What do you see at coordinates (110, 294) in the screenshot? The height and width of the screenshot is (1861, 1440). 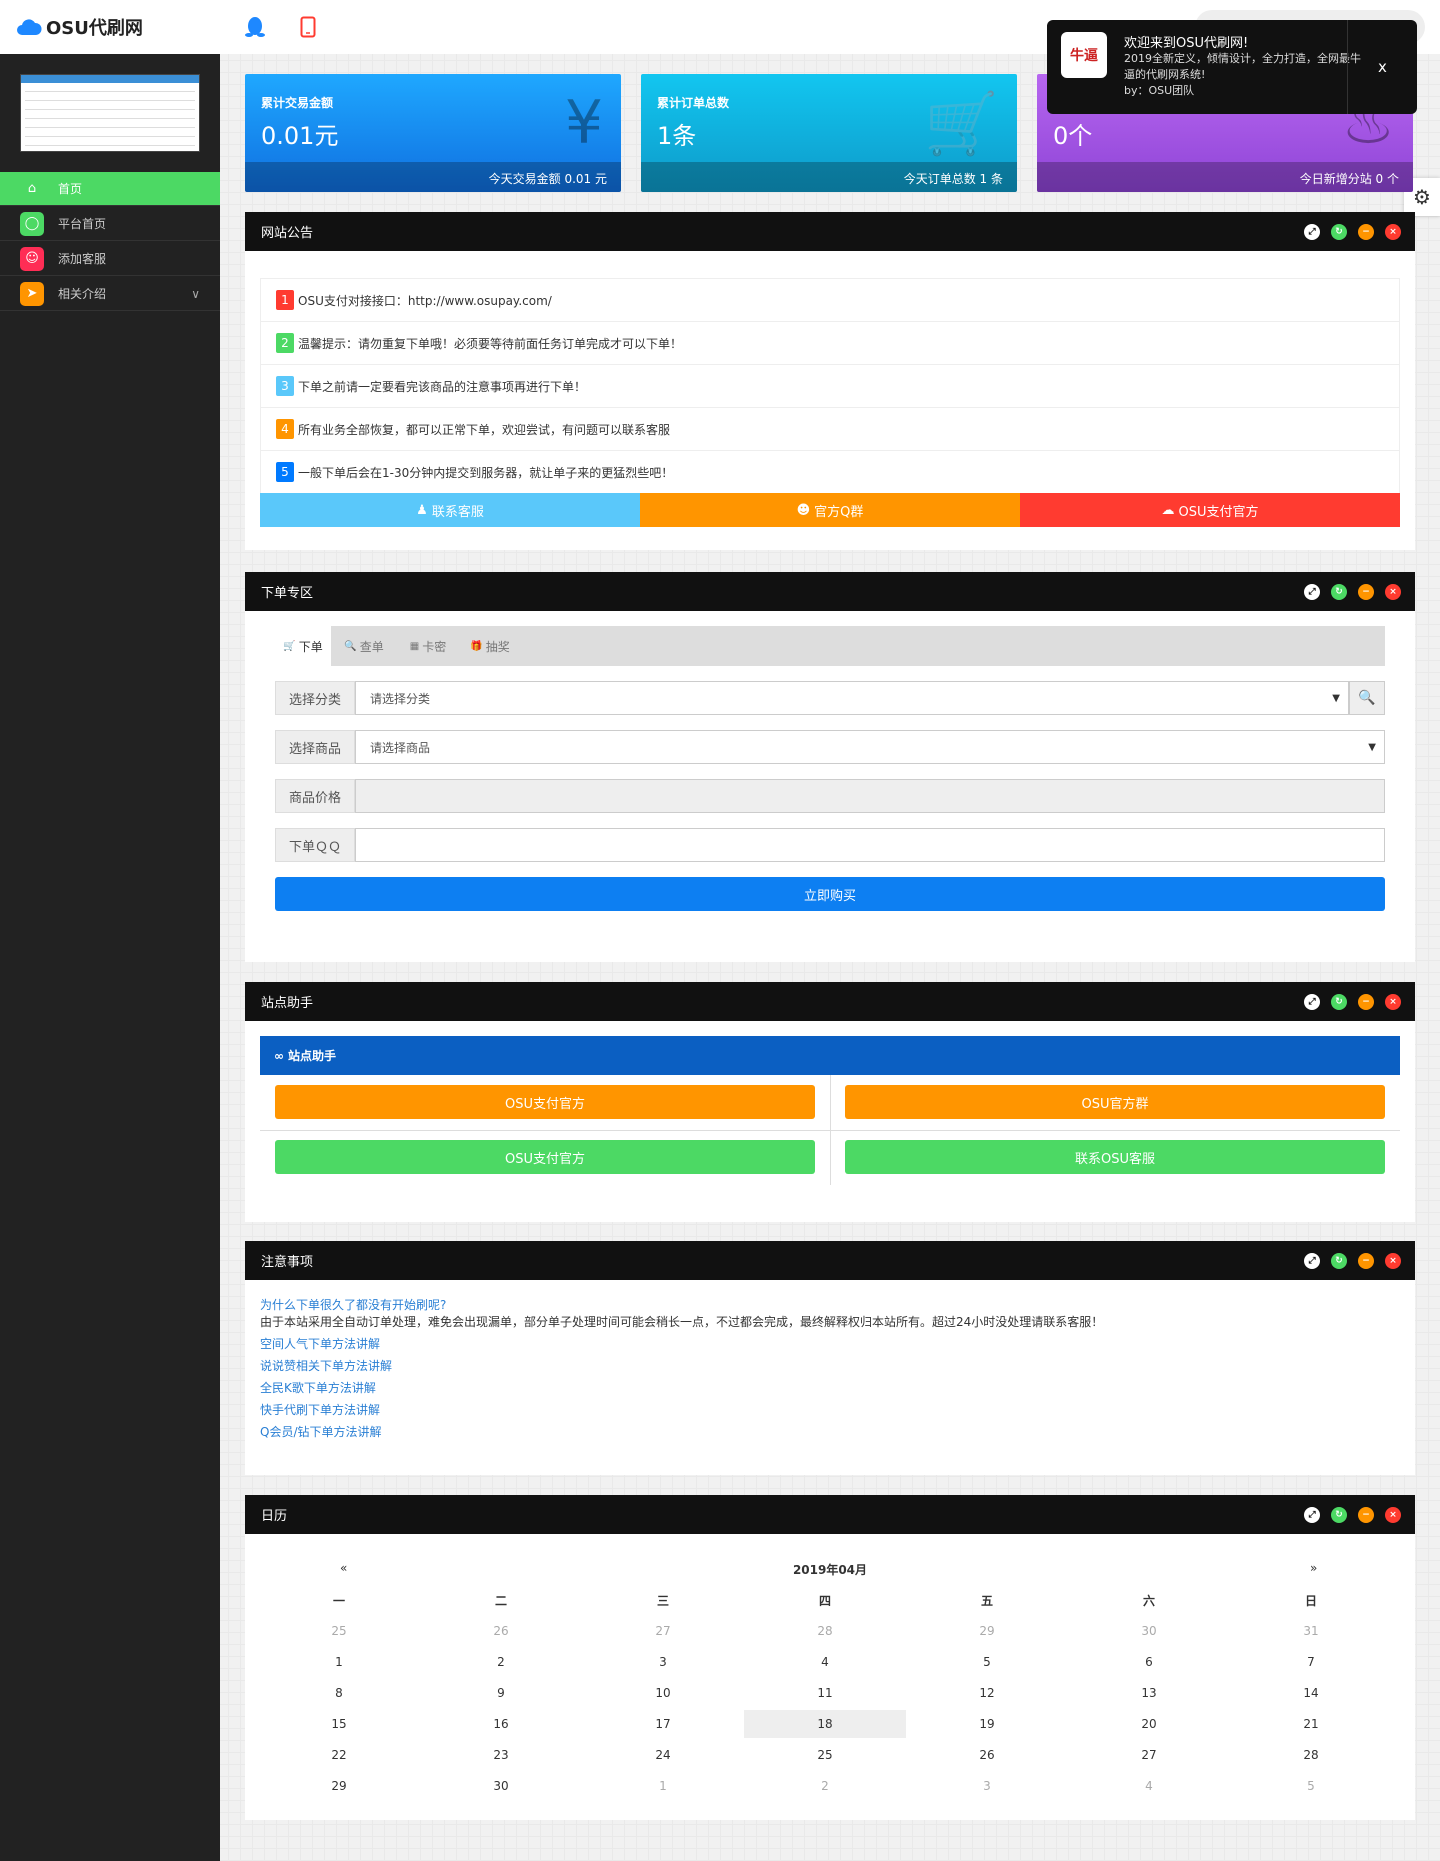 I see `sidebar-item: ➤ 相关介绍 ∨` at bounding box center [110, 294].